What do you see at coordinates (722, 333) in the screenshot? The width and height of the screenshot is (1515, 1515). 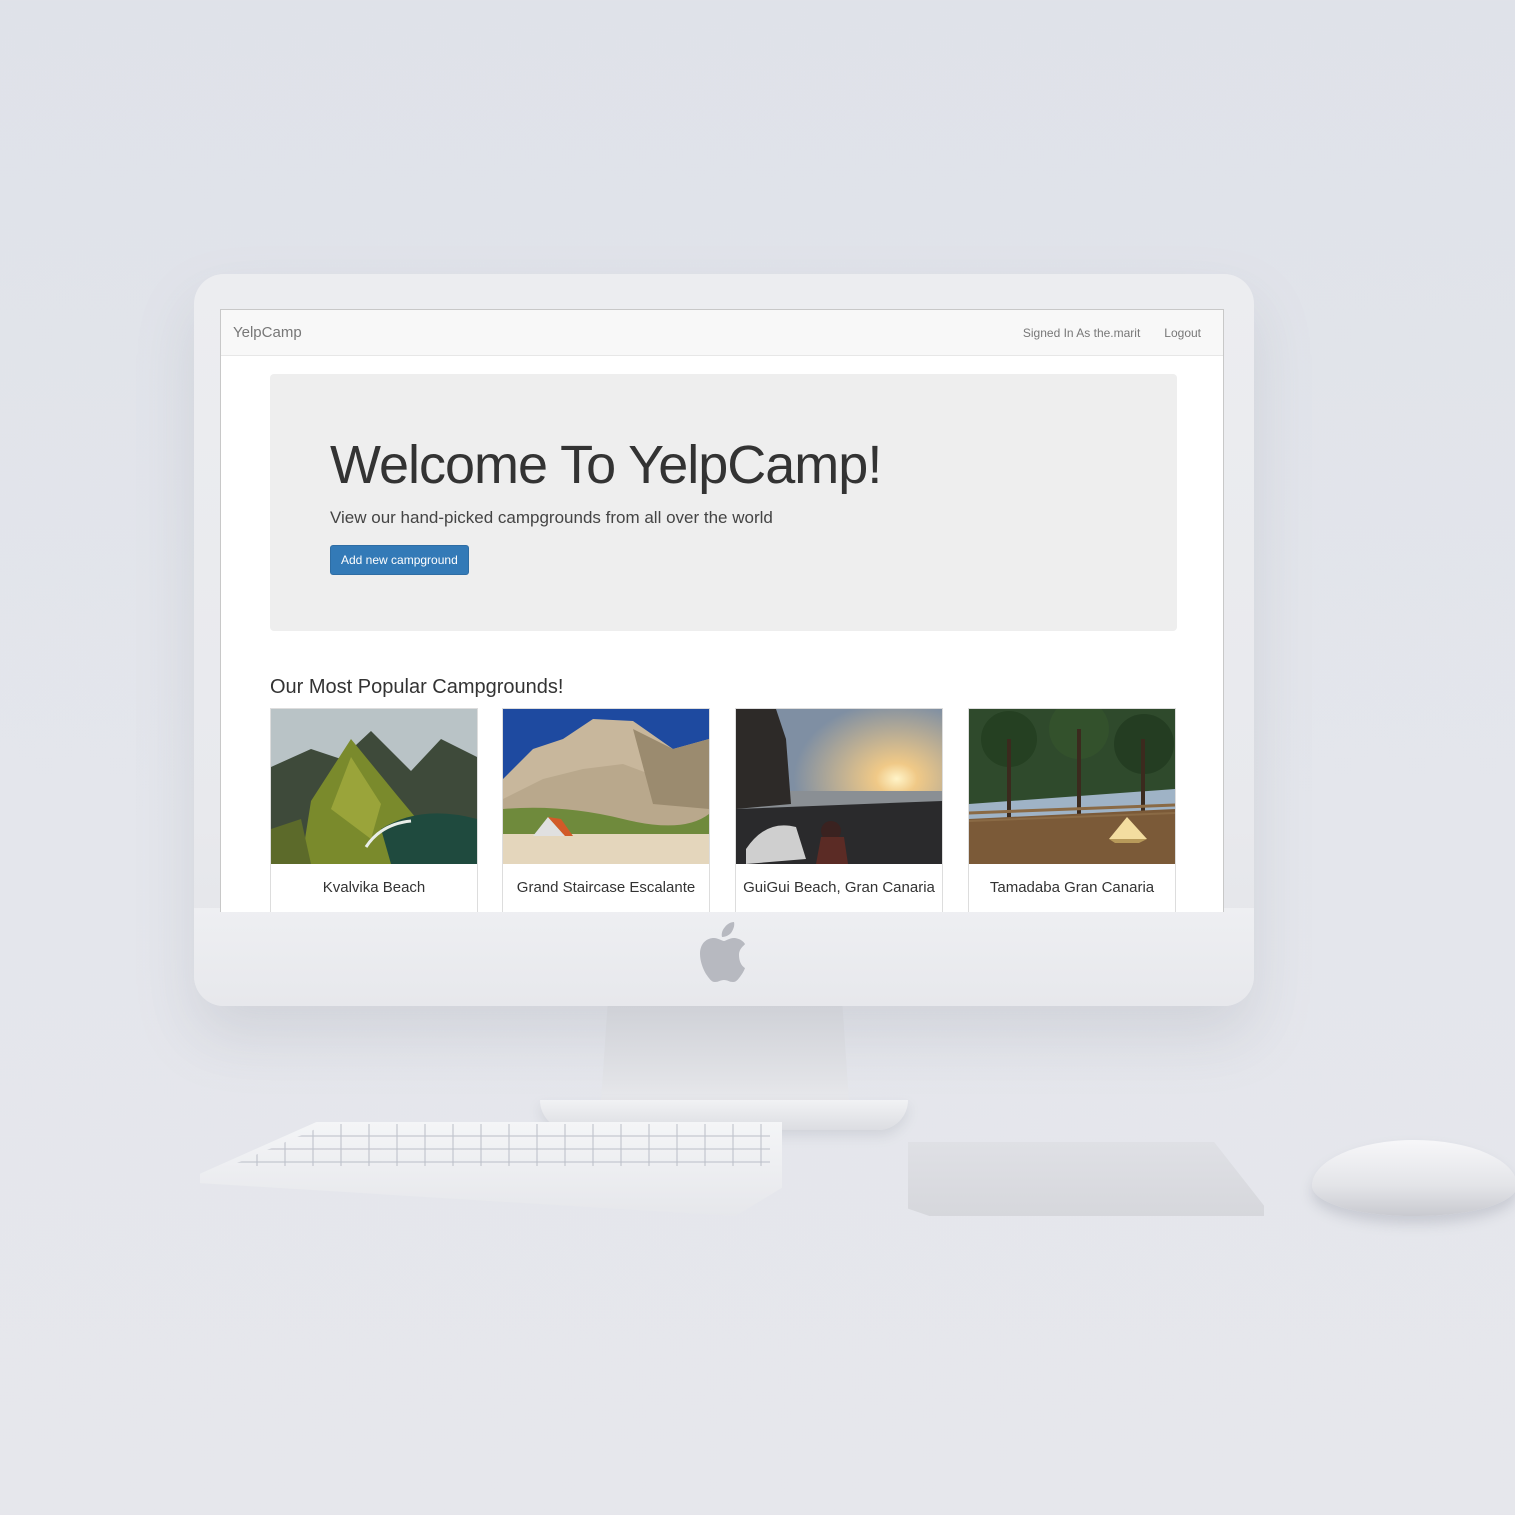 I see `navbar: YelpCamp Signed In As the.marit Logout` at bounding box center [722, 333].